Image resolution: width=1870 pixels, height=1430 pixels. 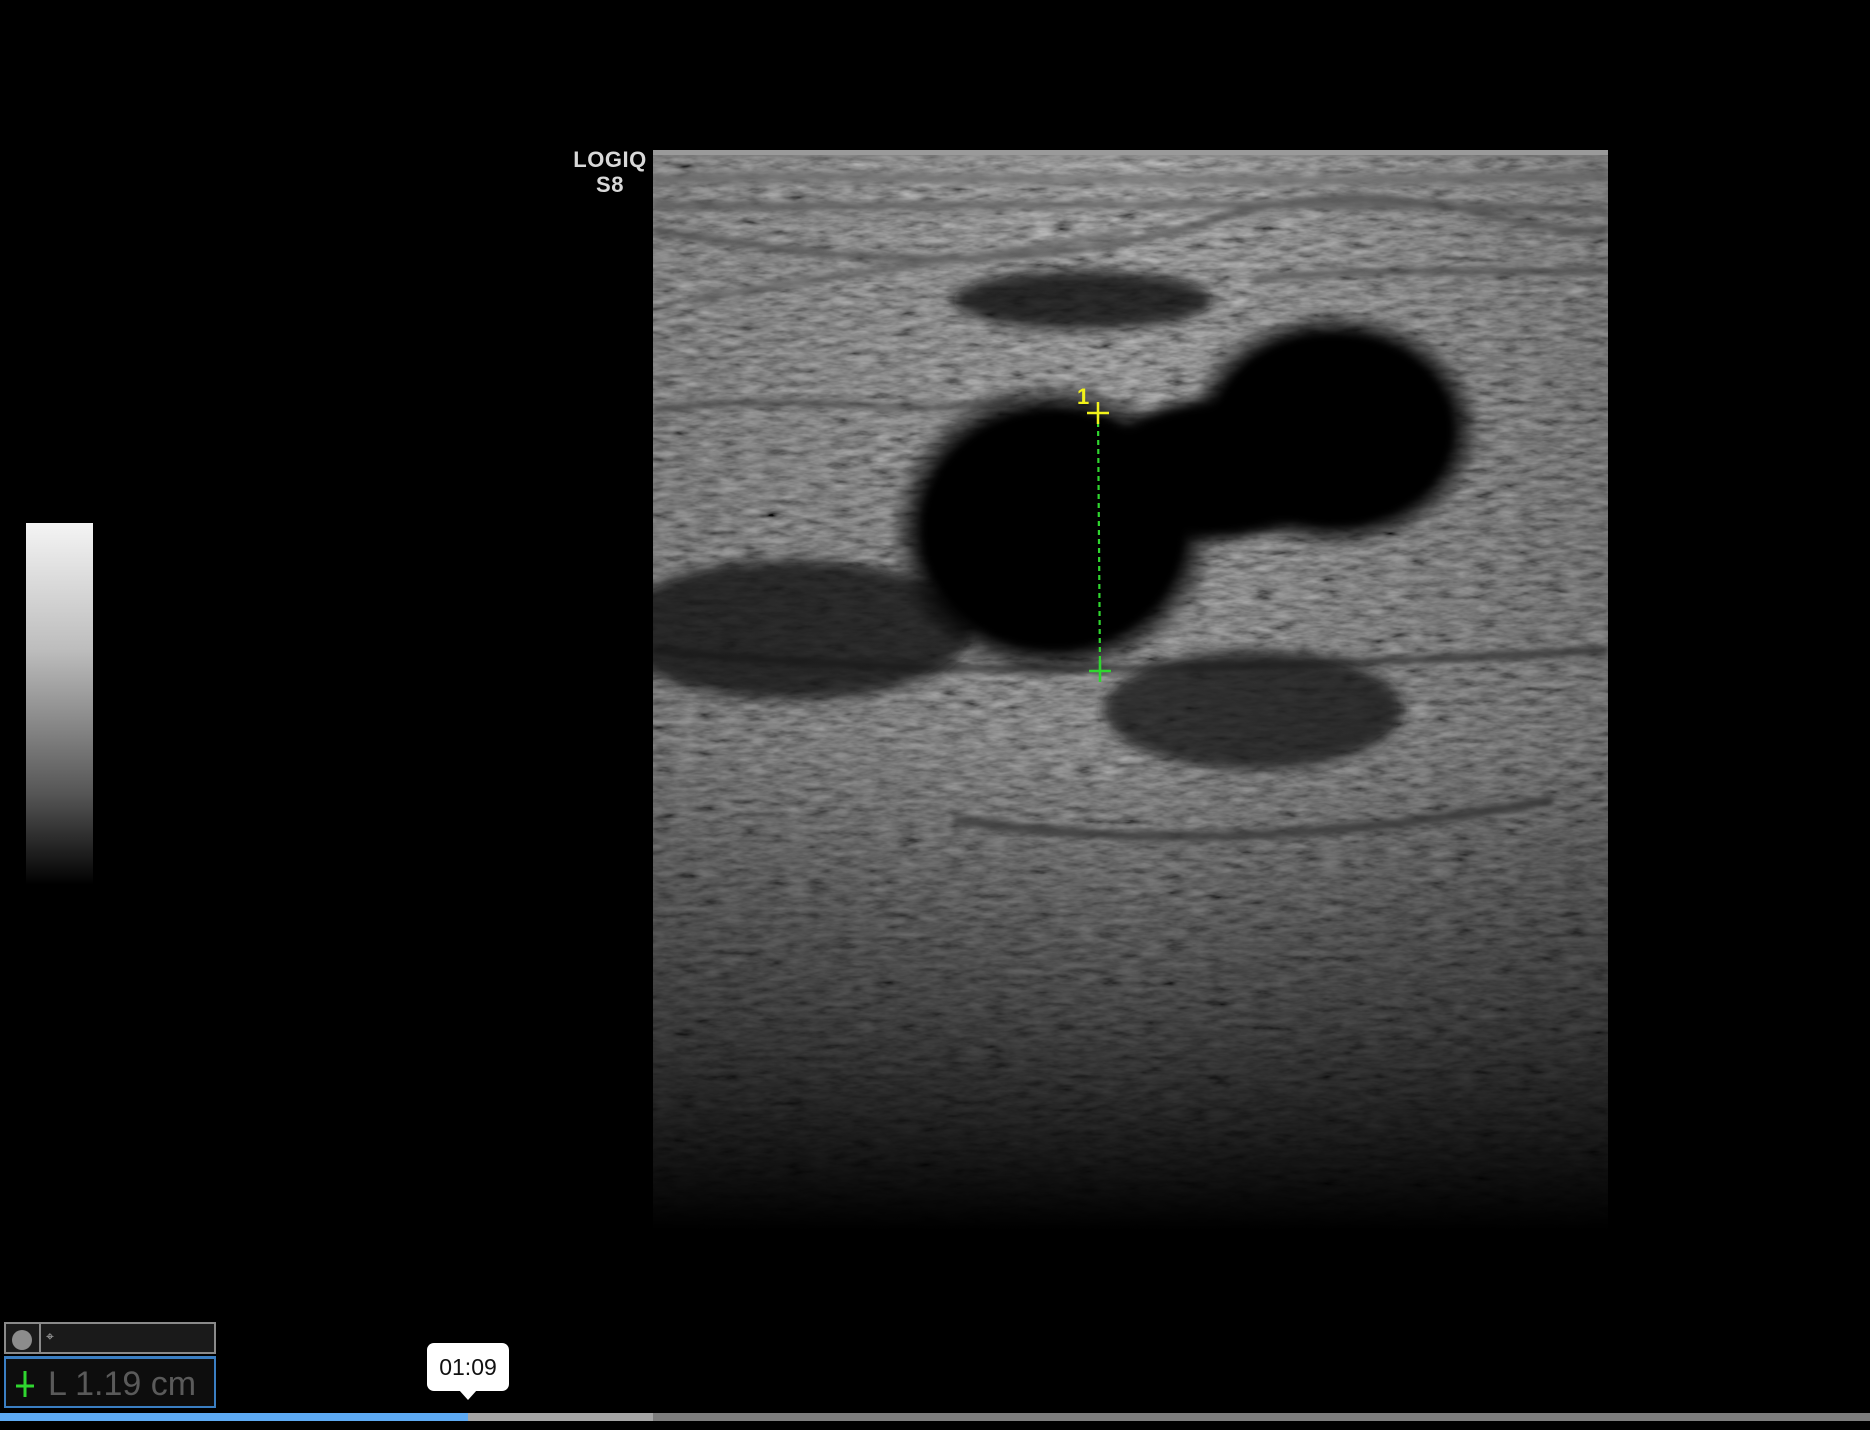 I want to click on caliper-cross-icon, so click(x=25, y=1384).